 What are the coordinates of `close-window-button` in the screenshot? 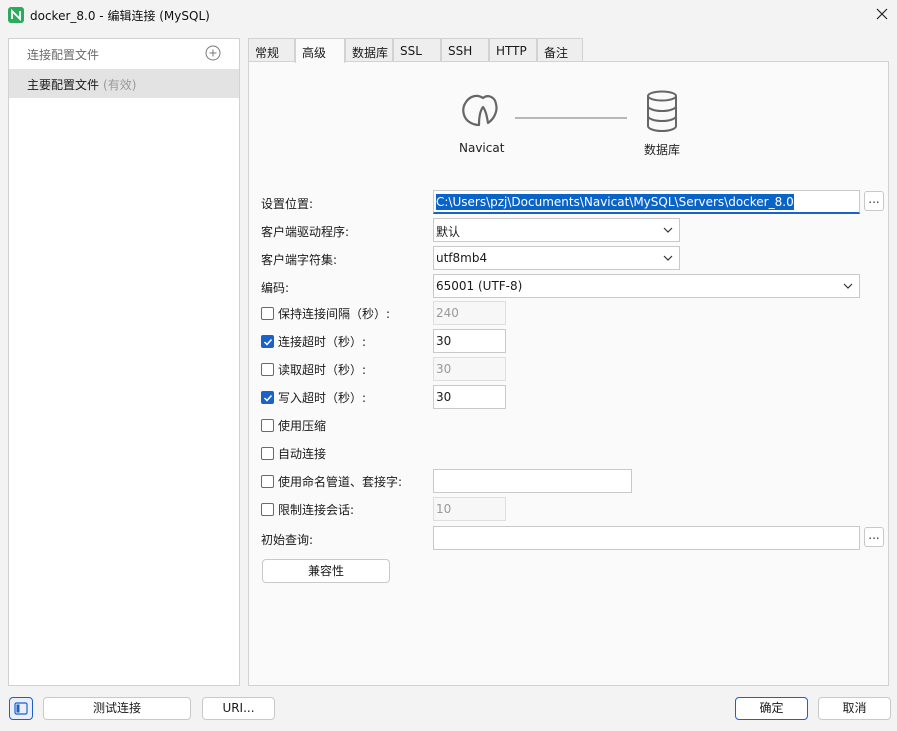 It's located at (882, 14).